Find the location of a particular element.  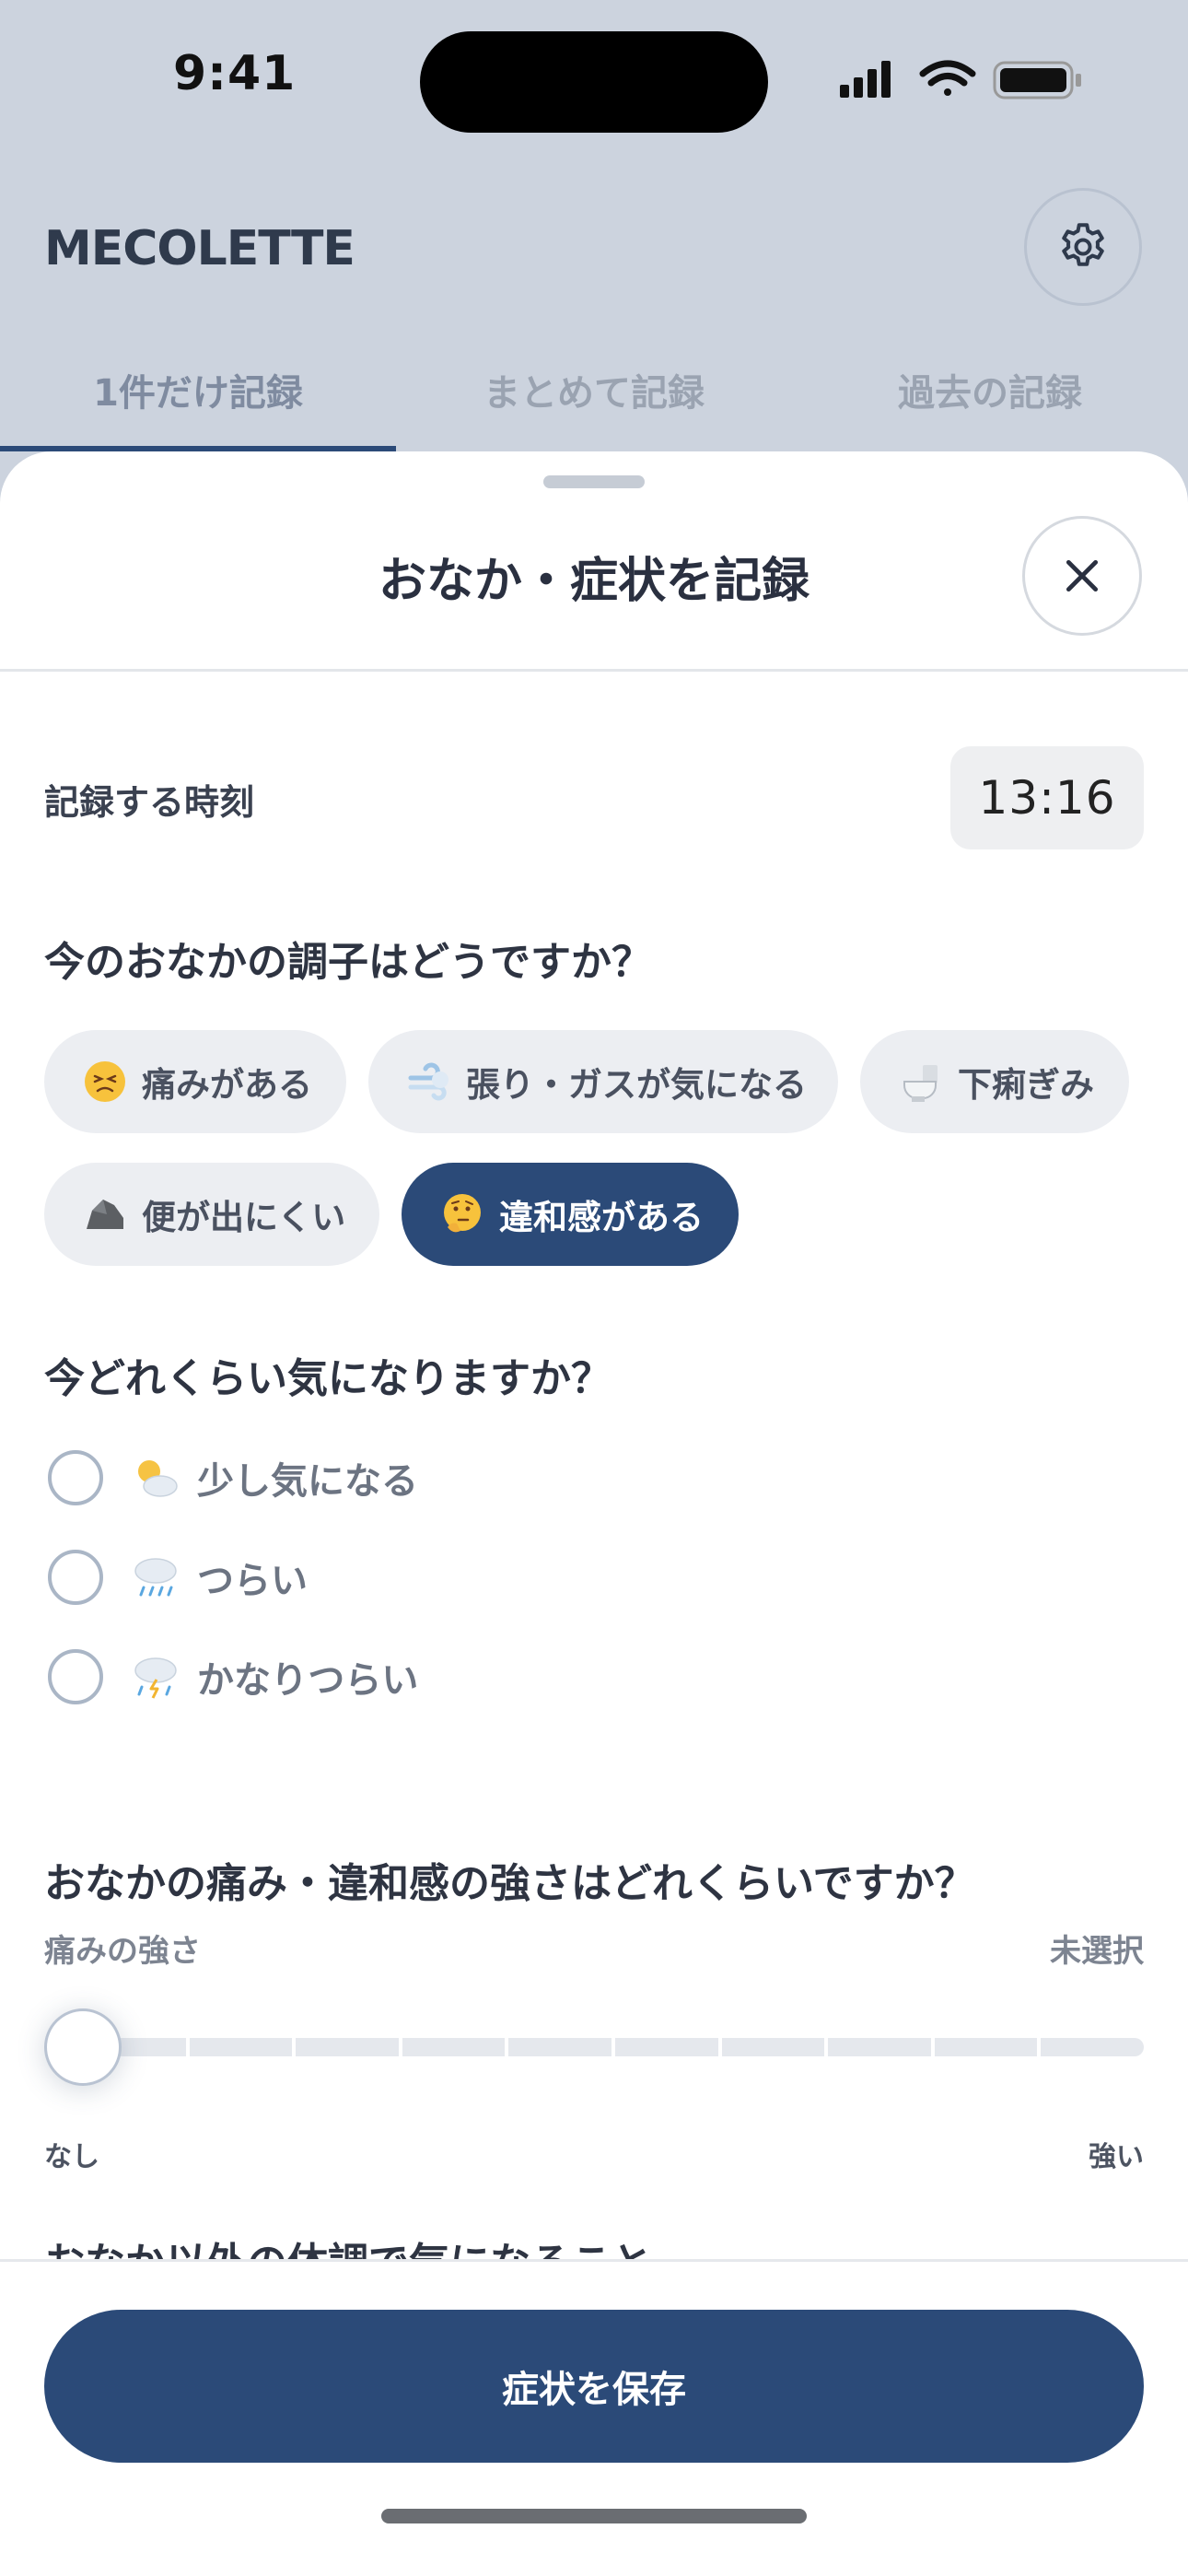

intensity-slider-track is located at coordinates (613, 2047).